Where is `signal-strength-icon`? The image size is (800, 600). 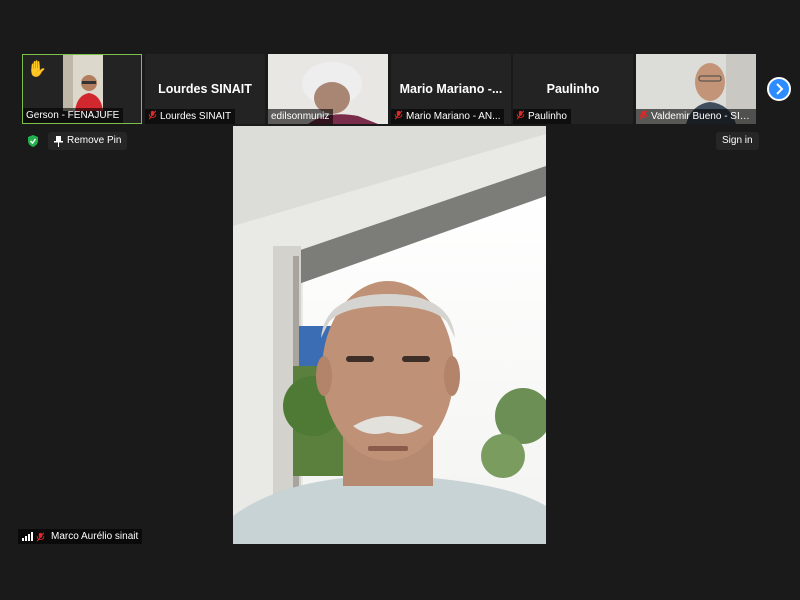
signal-strength-icon is located at coordinates (27, 536).